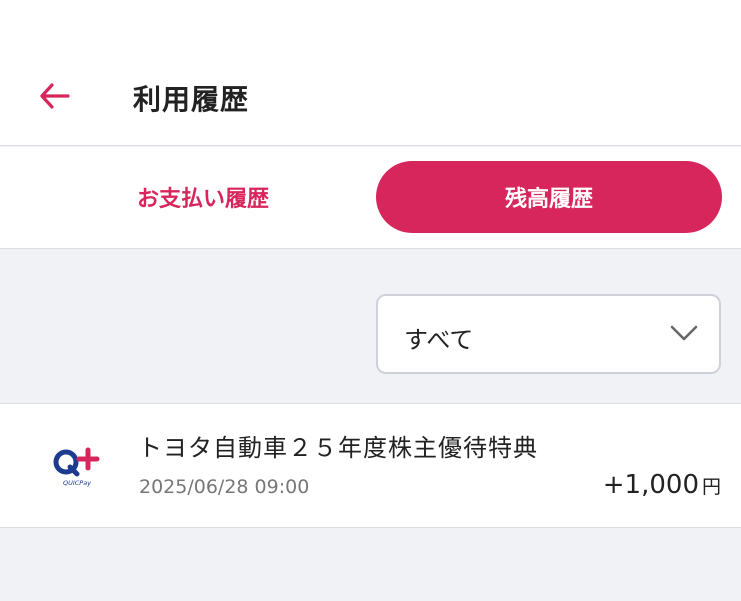 Image resolution: width=741 pixels, height=601 pixels. I want to click on item-datetime: 2025/06/28 09:00, so click(224, 487).